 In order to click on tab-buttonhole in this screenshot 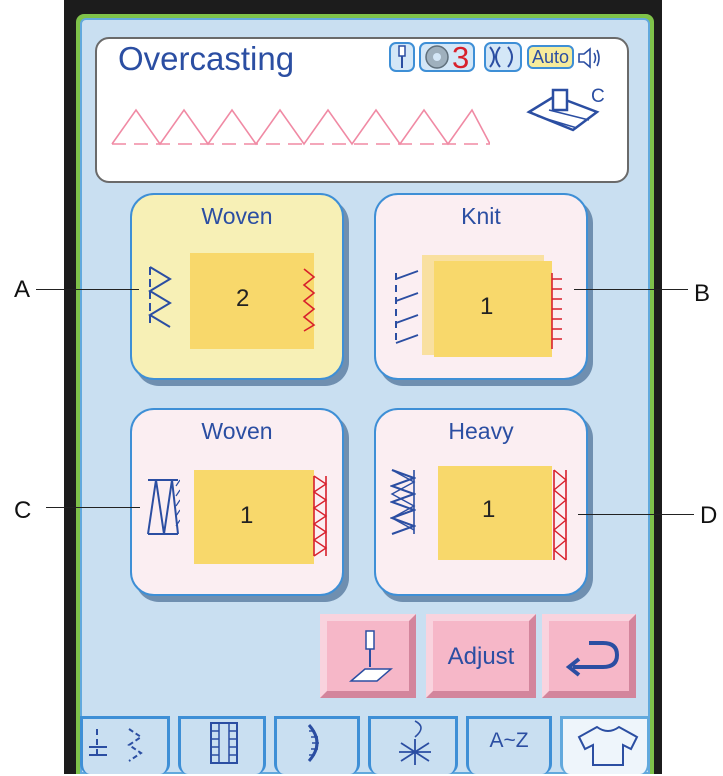, I will do `click(222, 745)`.